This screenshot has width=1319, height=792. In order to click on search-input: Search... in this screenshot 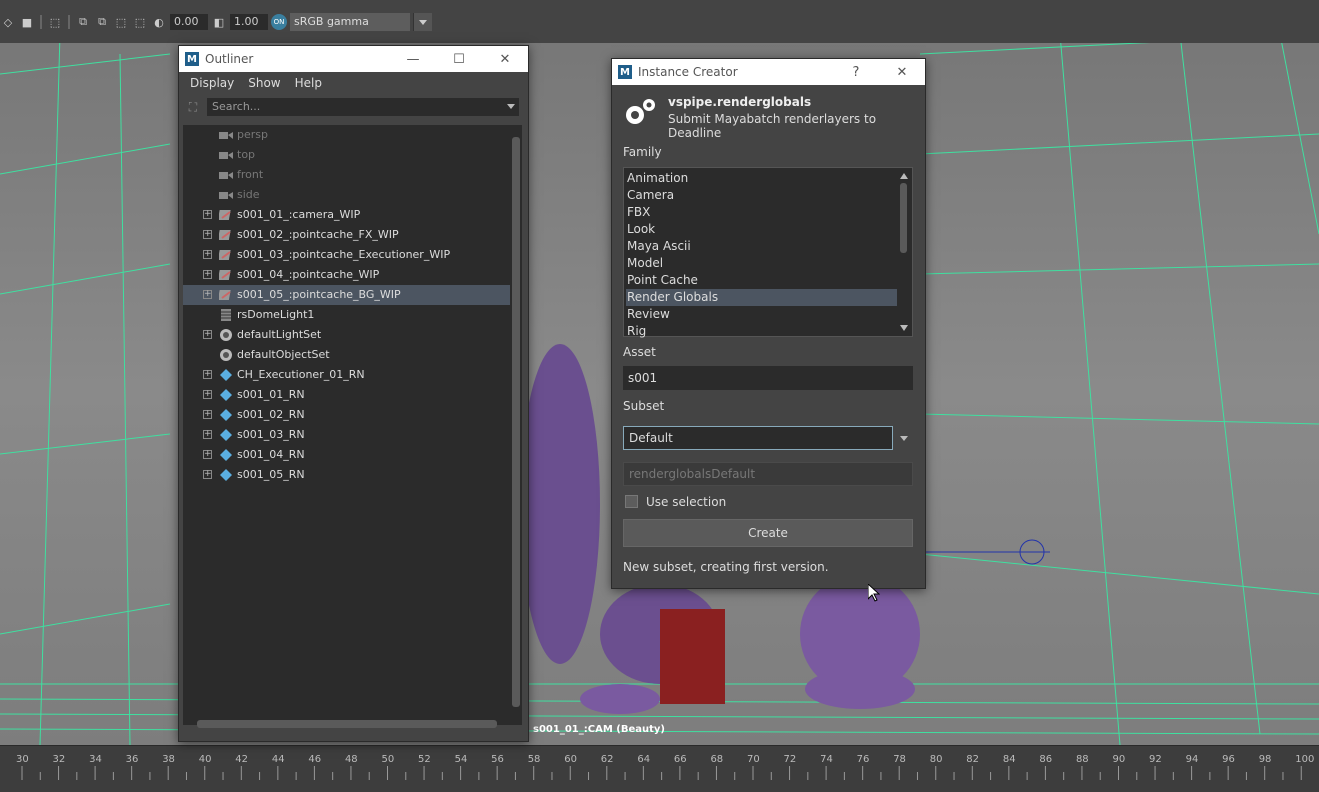, I will do `click(363, 107)`.